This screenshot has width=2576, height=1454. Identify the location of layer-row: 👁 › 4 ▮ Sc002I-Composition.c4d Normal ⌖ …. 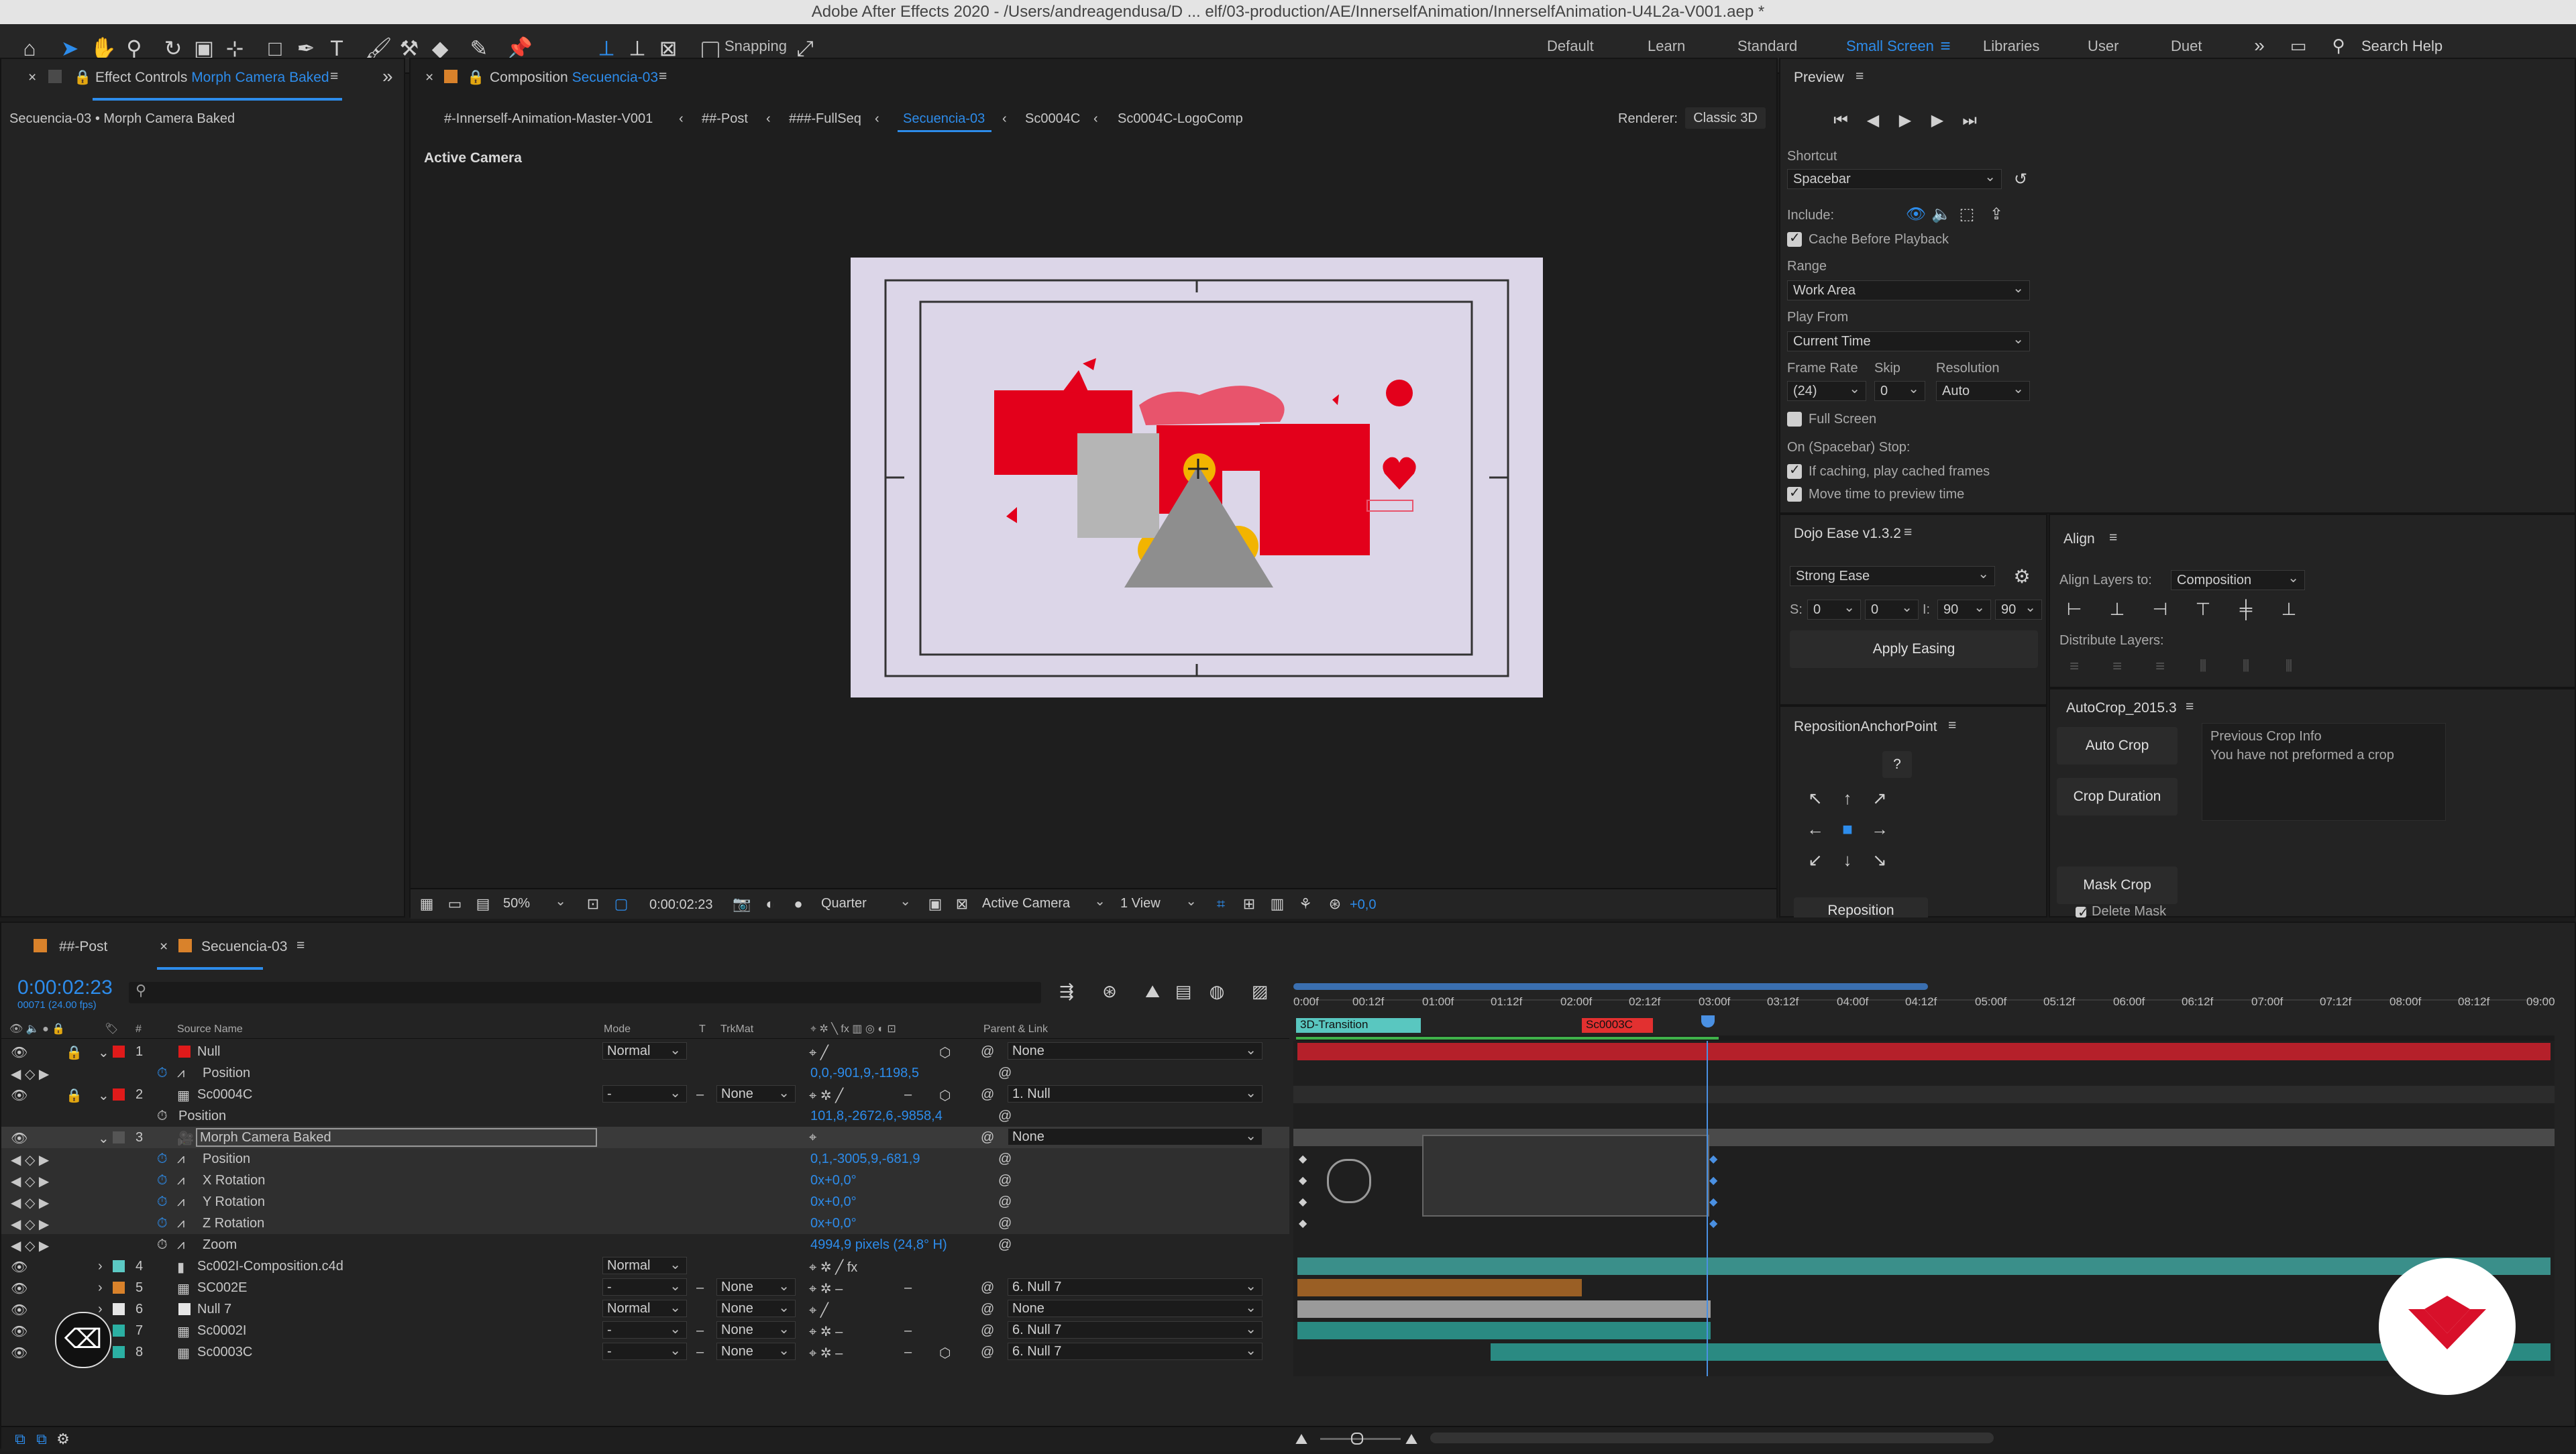
(645, 1266).